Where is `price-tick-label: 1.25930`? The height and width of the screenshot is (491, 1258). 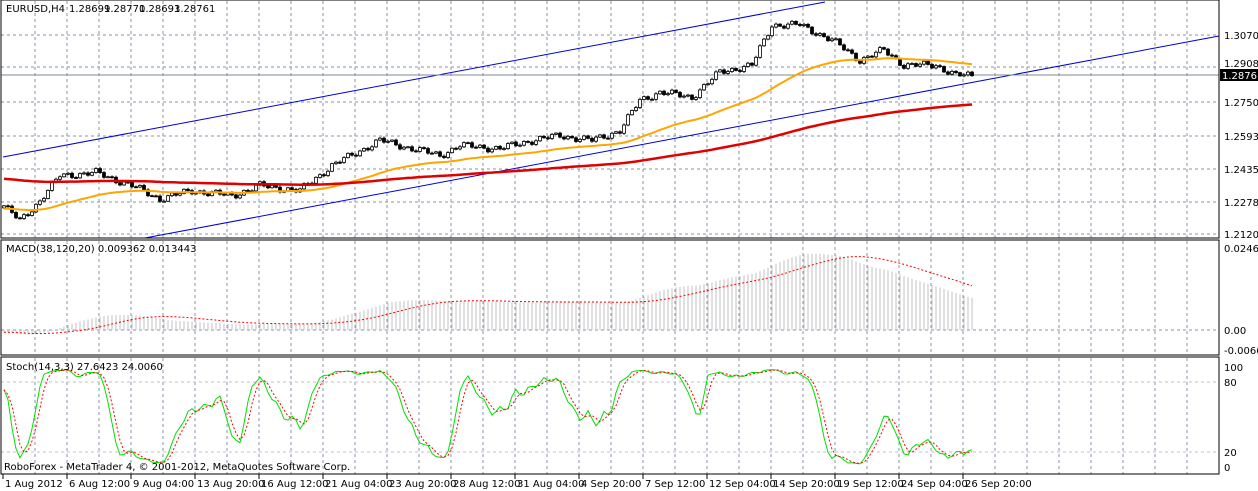
price-tick-label: 1.25930 is located at coordinates (1241, 137).